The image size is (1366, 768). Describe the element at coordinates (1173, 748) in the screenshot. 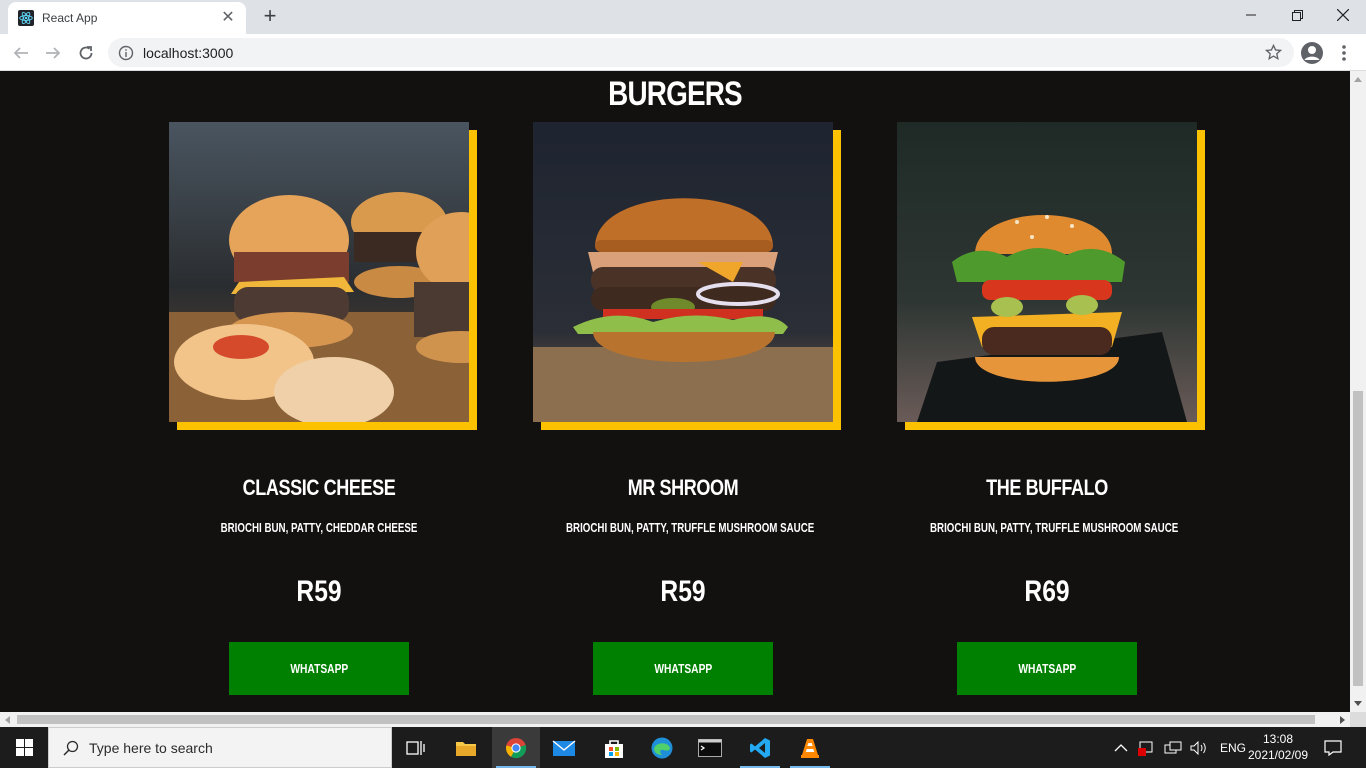

I see `network-icon` at that location.